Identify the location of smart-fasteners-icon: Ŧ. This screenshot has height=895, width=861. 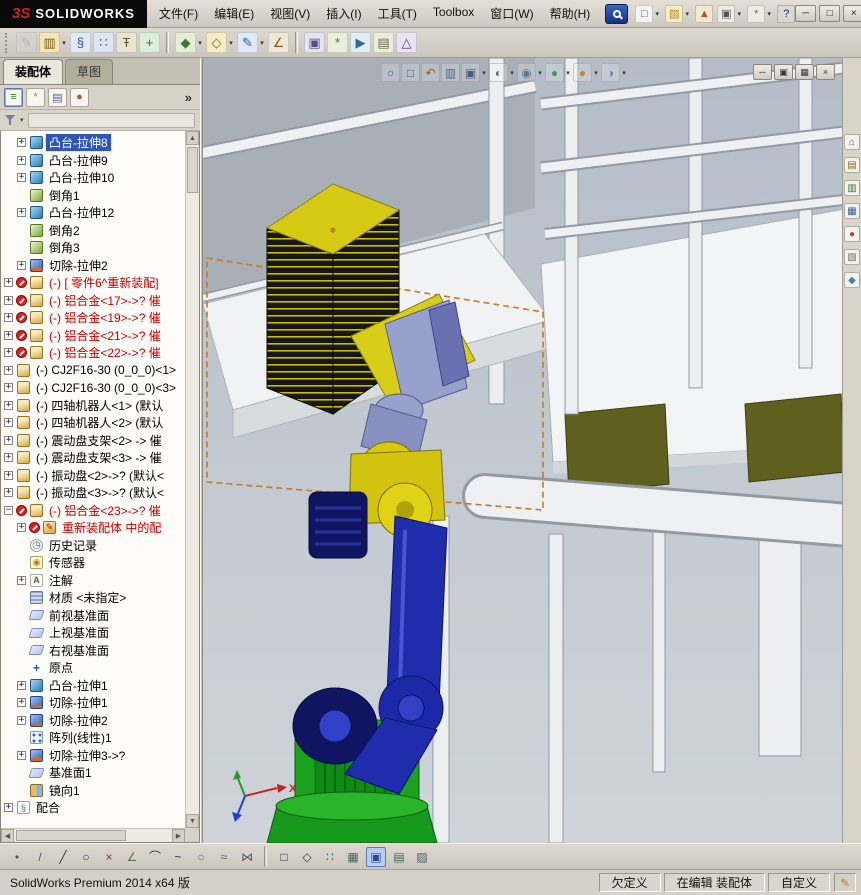
(126, 42).